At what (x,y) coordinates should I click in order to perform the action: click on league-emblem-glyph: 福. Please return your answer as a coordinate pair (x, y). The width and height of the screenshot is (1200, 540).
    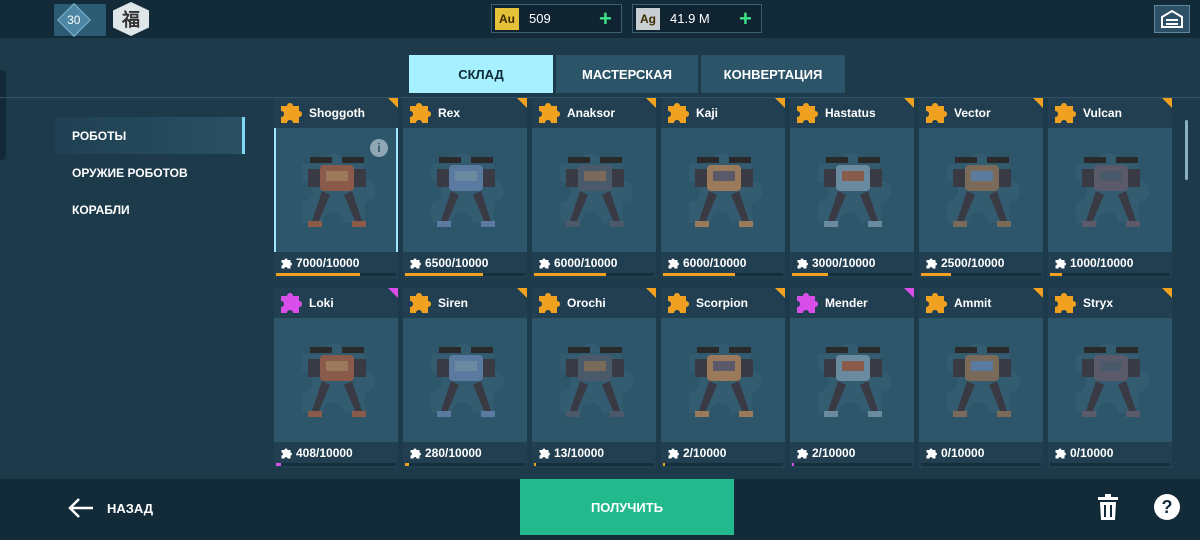
    Looking at the image, I should click on (131, 20).